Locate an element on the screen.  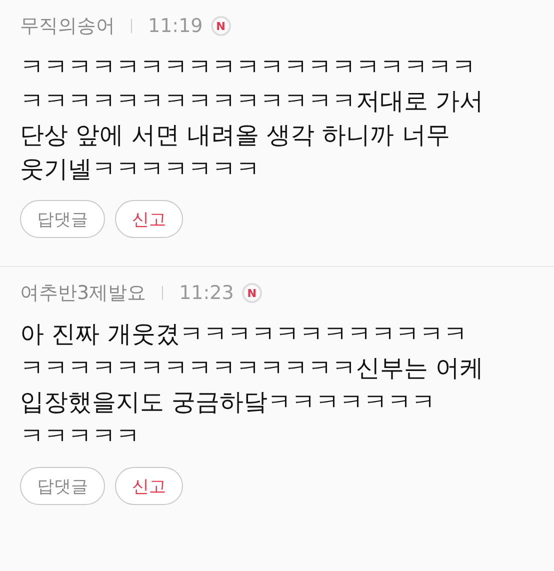
author-name: 무직의송어 is located at coordinates (67, 26).